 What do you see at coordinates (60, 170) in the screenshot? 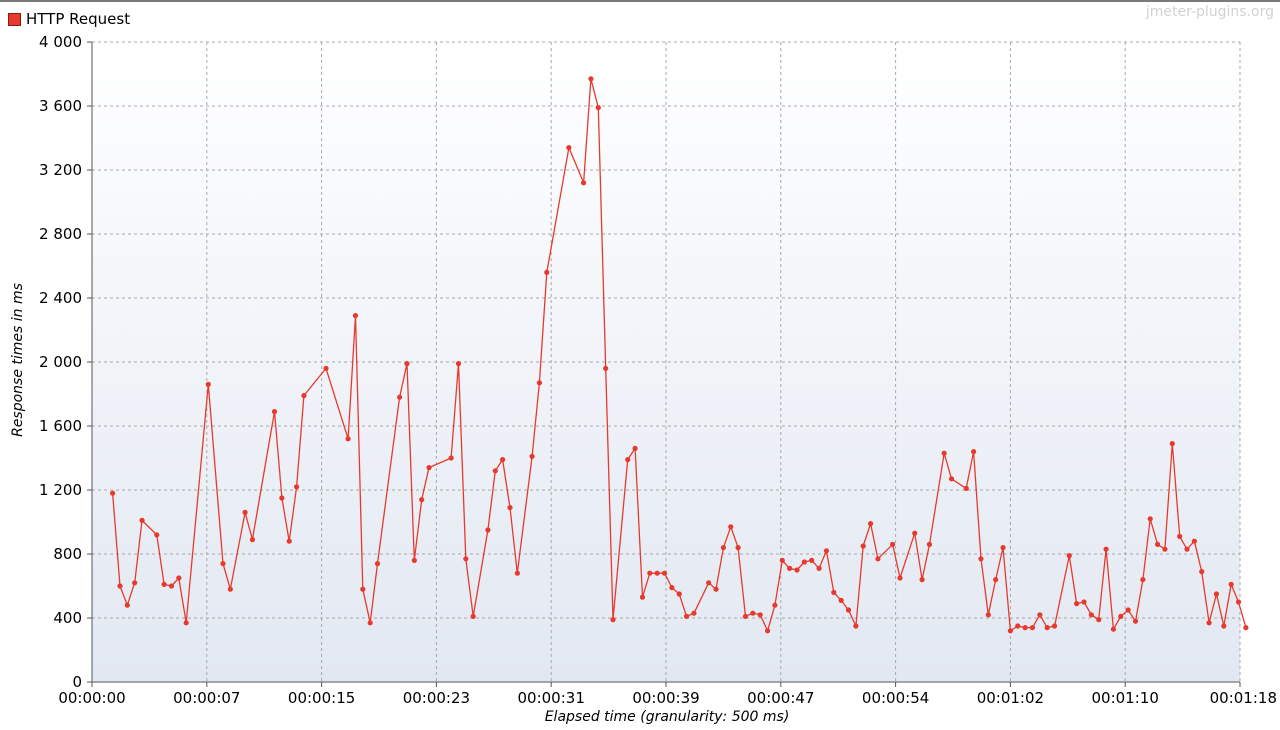
I see `y-tick-label: 3 200` at bounding box center [60, 170].